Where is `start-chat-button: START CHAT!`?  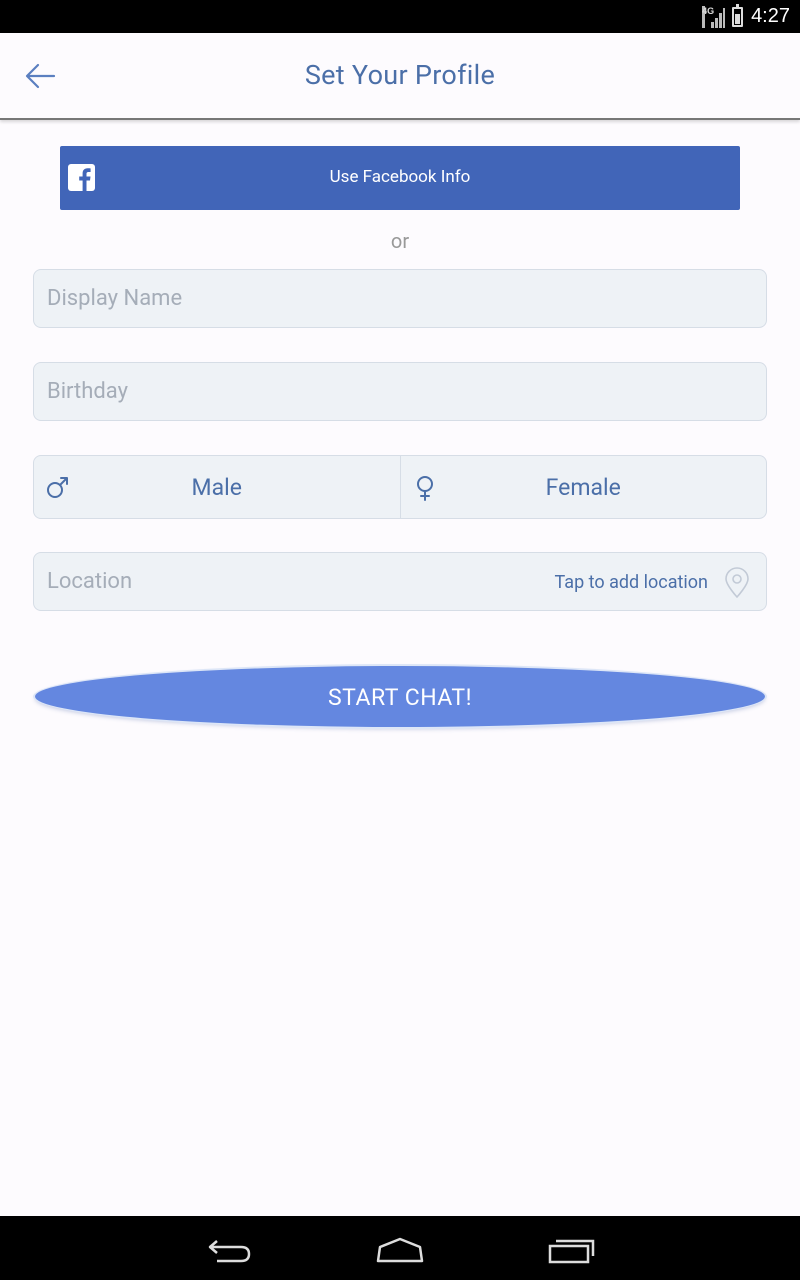 start-chat-button: START CHAT! is located at coordinates (400, 696).